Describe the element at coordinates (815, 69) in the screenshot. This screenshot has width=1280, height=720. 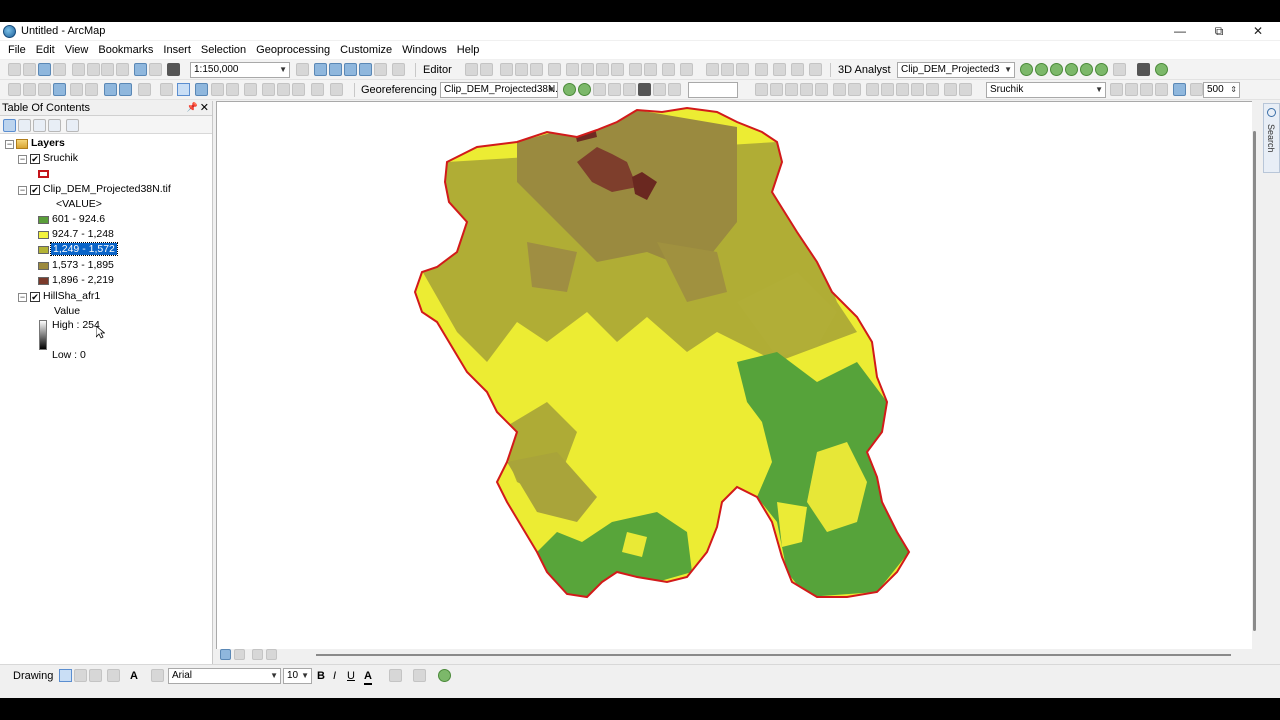
I see `error-inspector-icon` at that location.